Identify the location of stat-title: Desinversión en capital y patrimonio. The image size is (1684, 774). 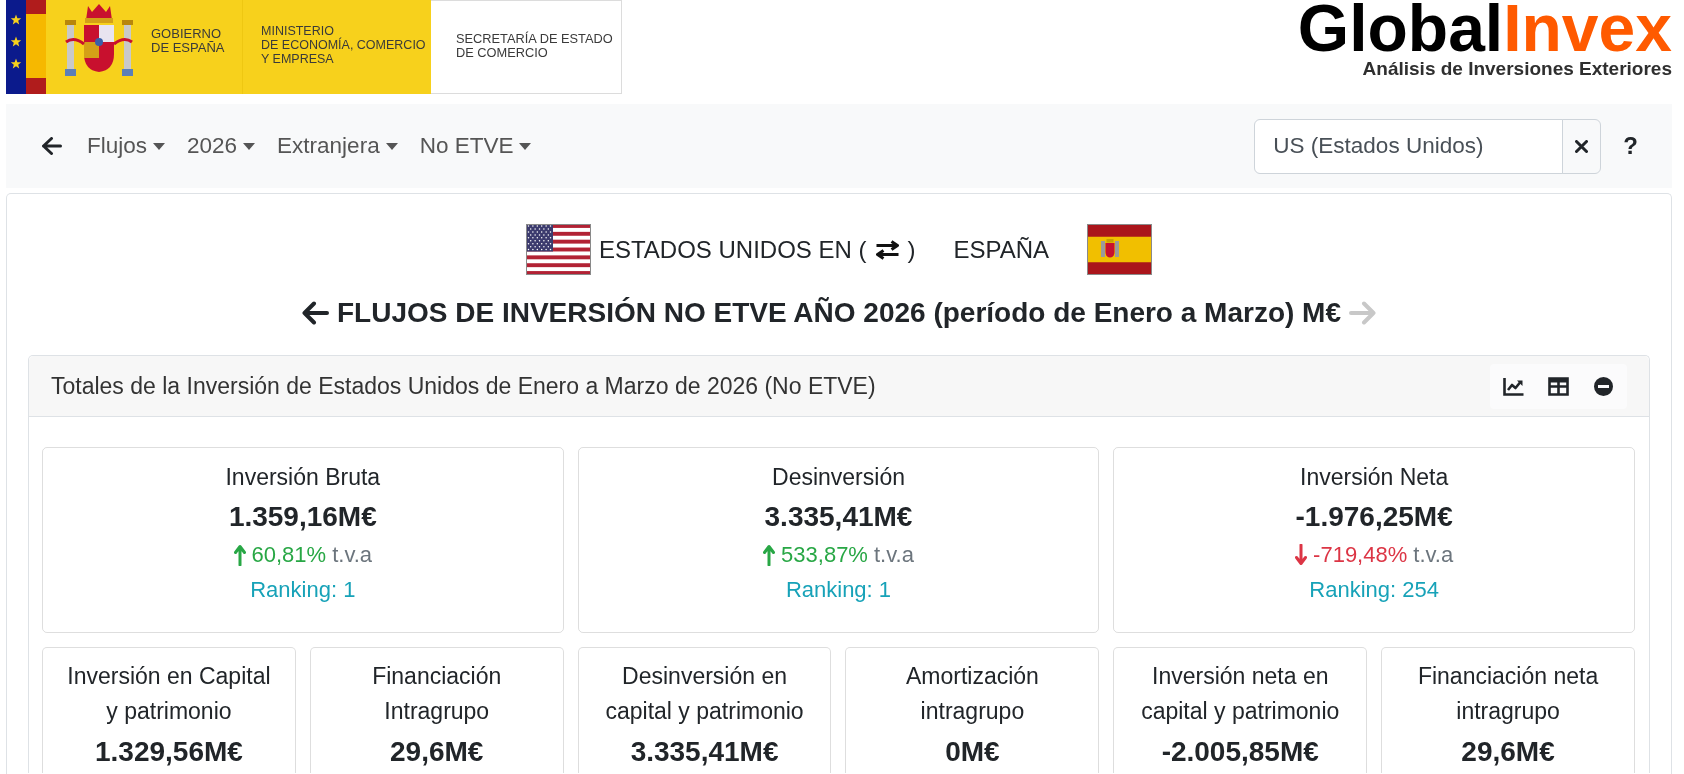
(704, 694).